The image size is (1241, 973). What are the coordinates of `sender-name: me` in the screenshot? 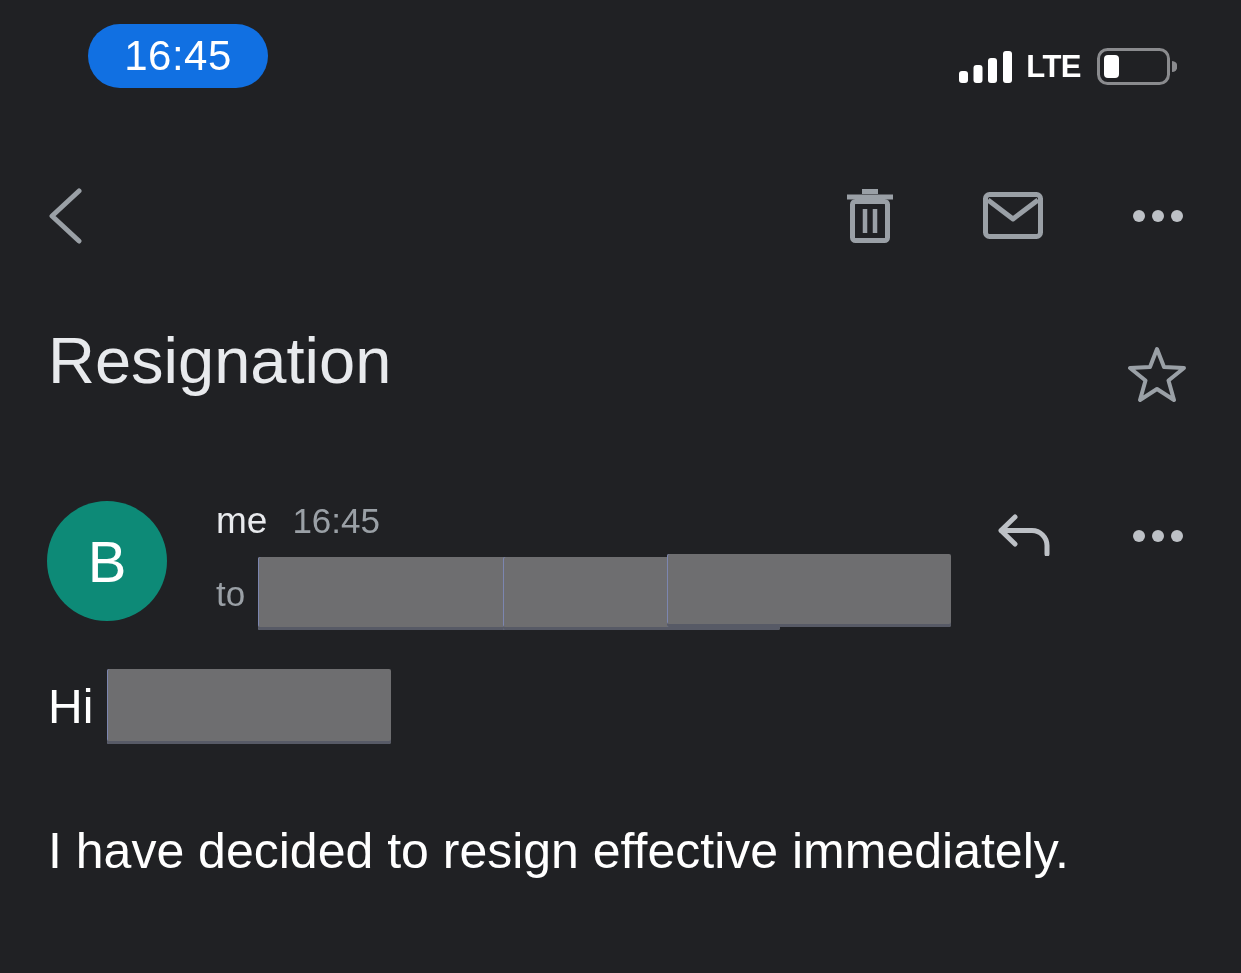 It's located at (242, 521).